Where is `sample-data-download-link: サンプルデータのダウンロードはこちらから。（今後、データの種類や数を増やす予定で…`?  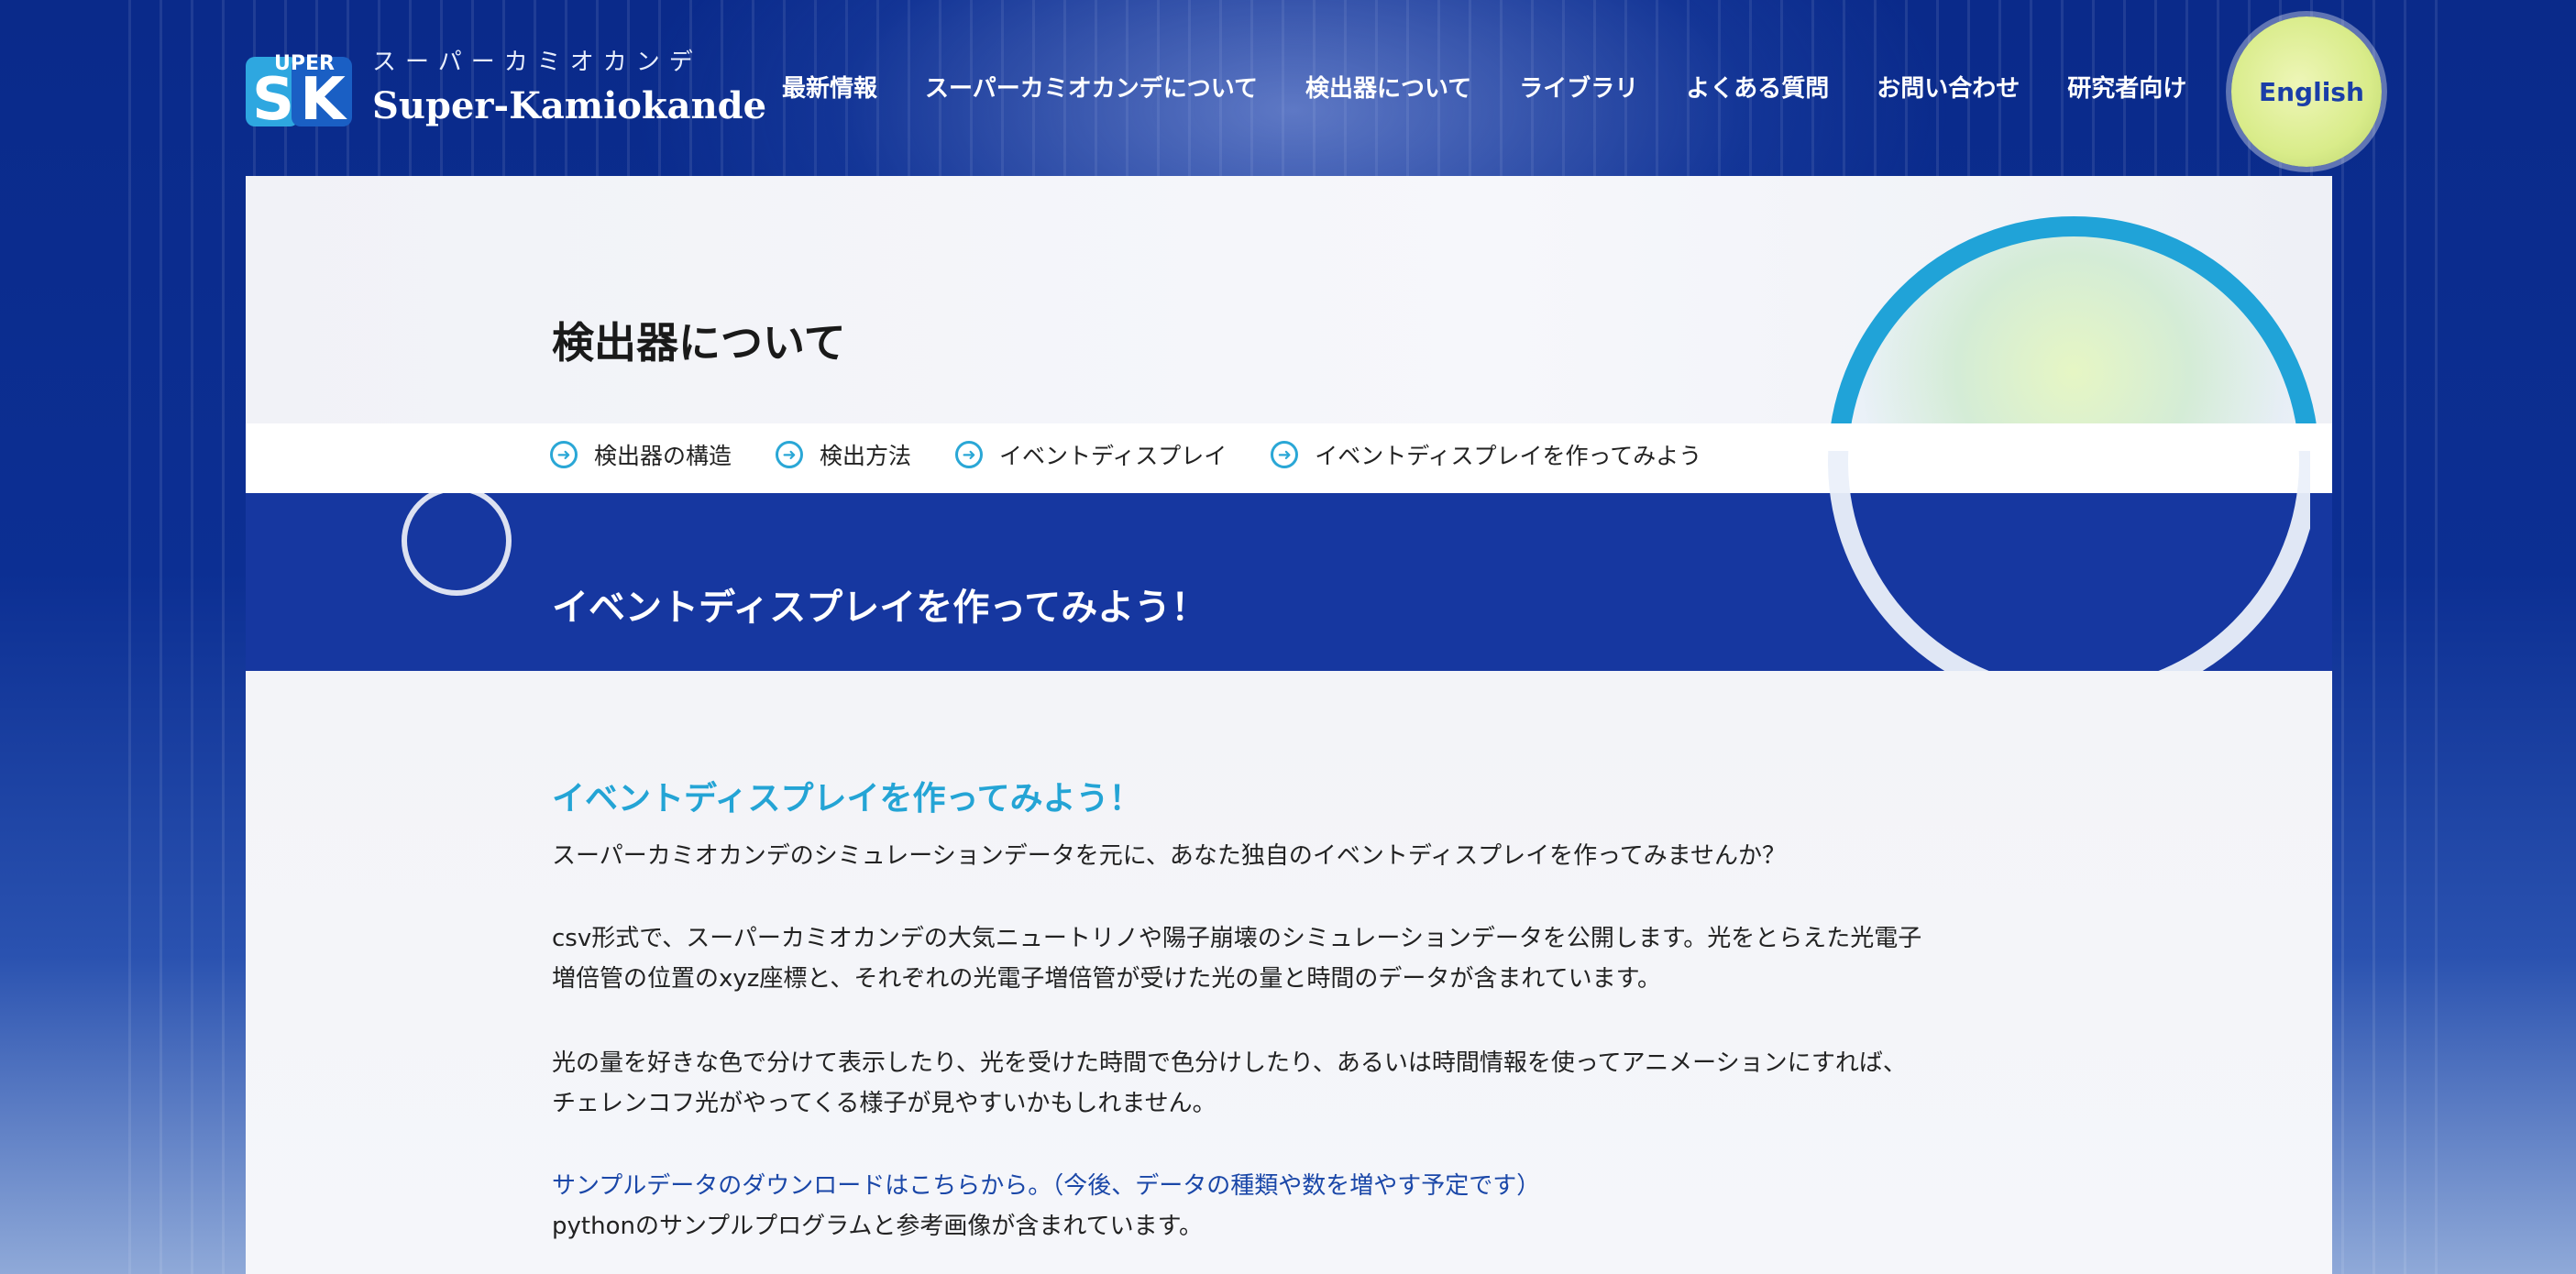
sample-data-download-link: サンプルデータのダウンロードはこちらから。（今後、データの種類や数を増やす予定で… is located at coordinates (1303, 1186).